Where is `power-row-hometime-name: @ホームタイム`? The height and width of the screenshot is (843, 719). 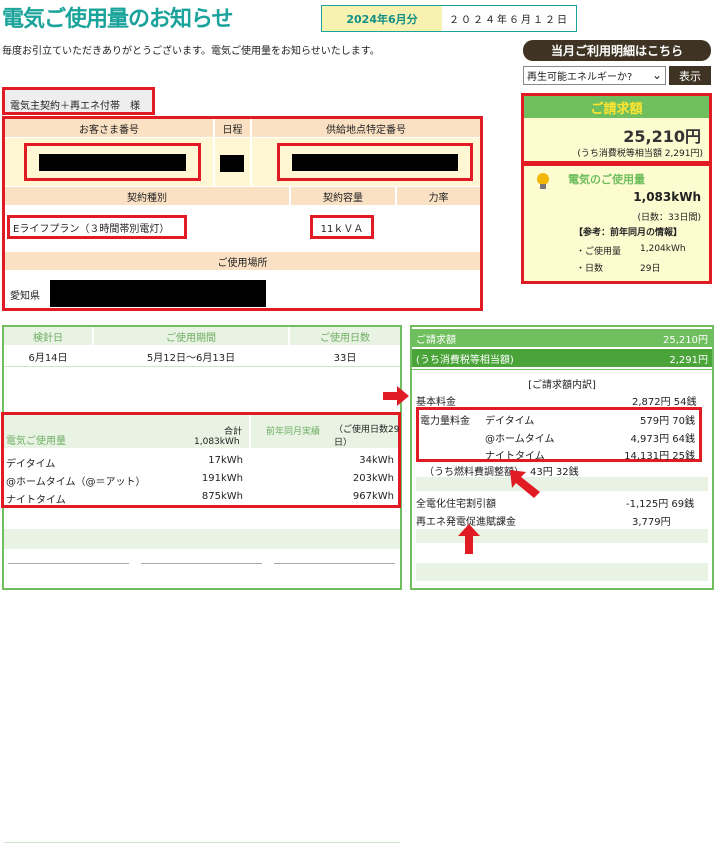
power-row-hometime-name: @ホームタイム is located at coordinates (520, 439).